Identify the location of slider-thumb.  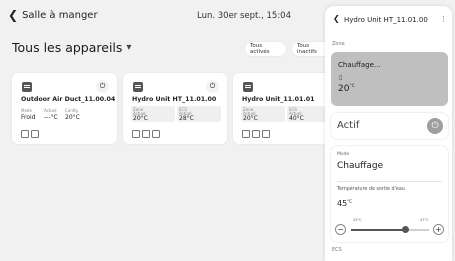
(406, 229).